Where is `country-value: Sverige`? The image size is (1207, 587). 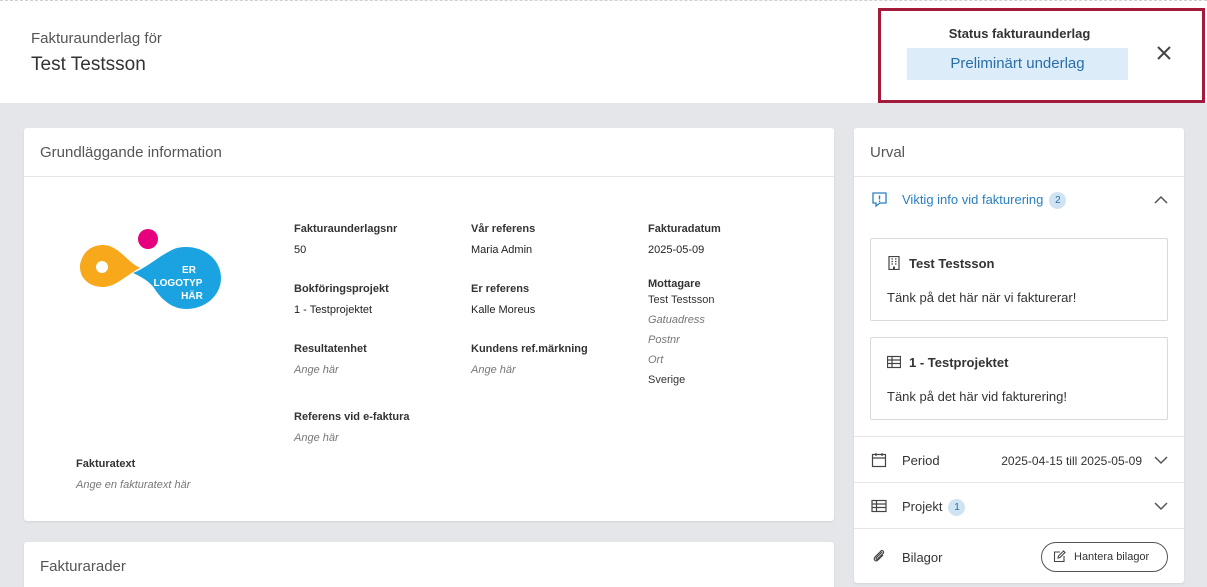
country-value: Sverige is located at coordinates (681, 380).